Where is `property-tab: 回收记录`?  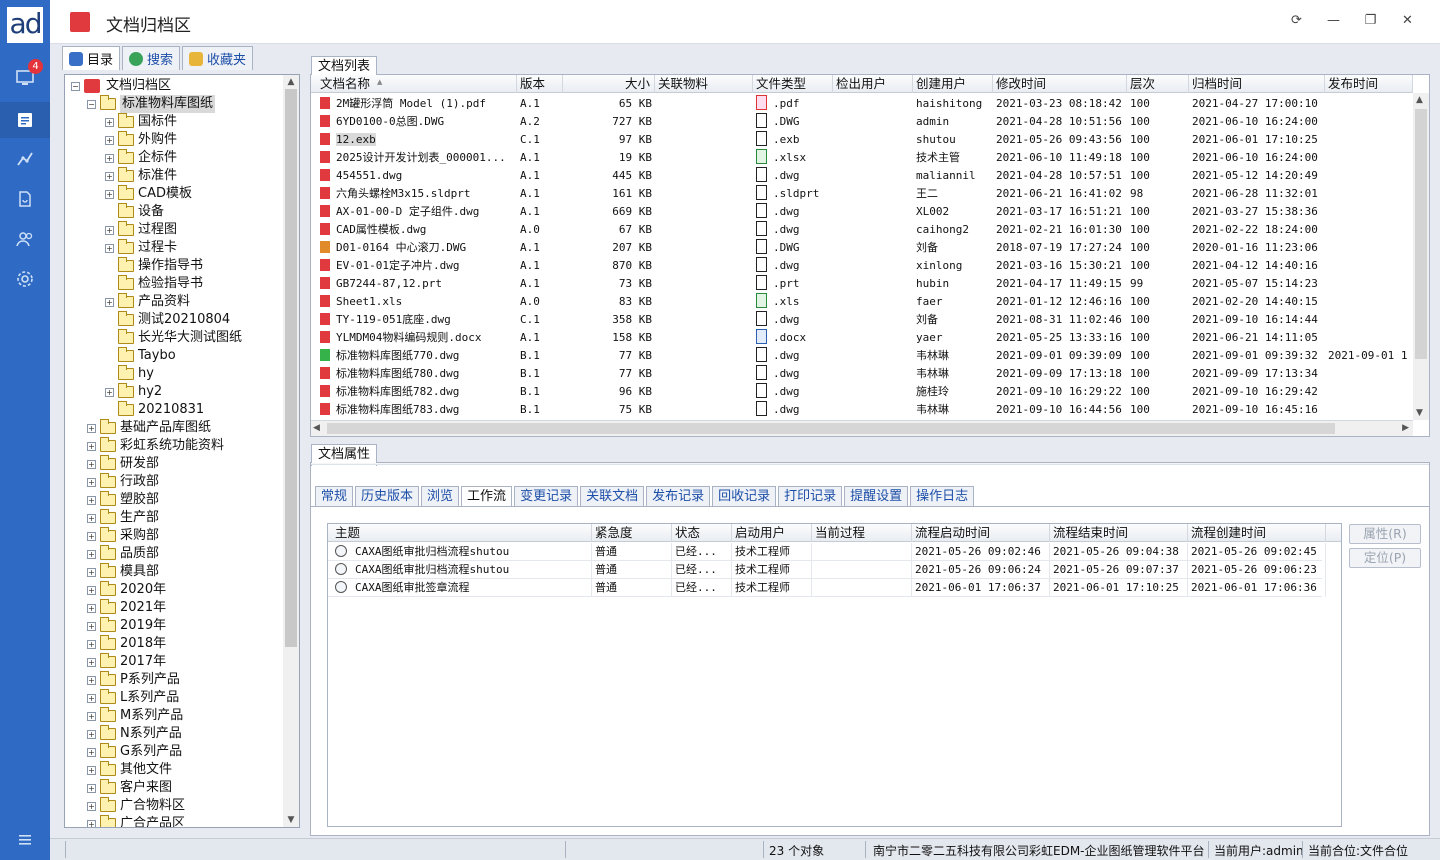
property-tab: 回收记录 is located at coordinates (744, 496).